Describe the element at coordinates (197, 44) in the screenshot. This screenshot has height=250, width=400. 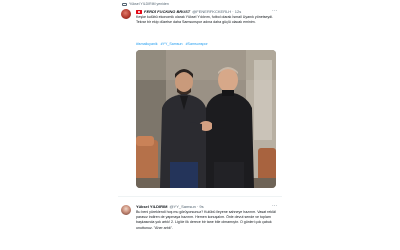
I see `hashtag-link: #Samsunspor` at that location.